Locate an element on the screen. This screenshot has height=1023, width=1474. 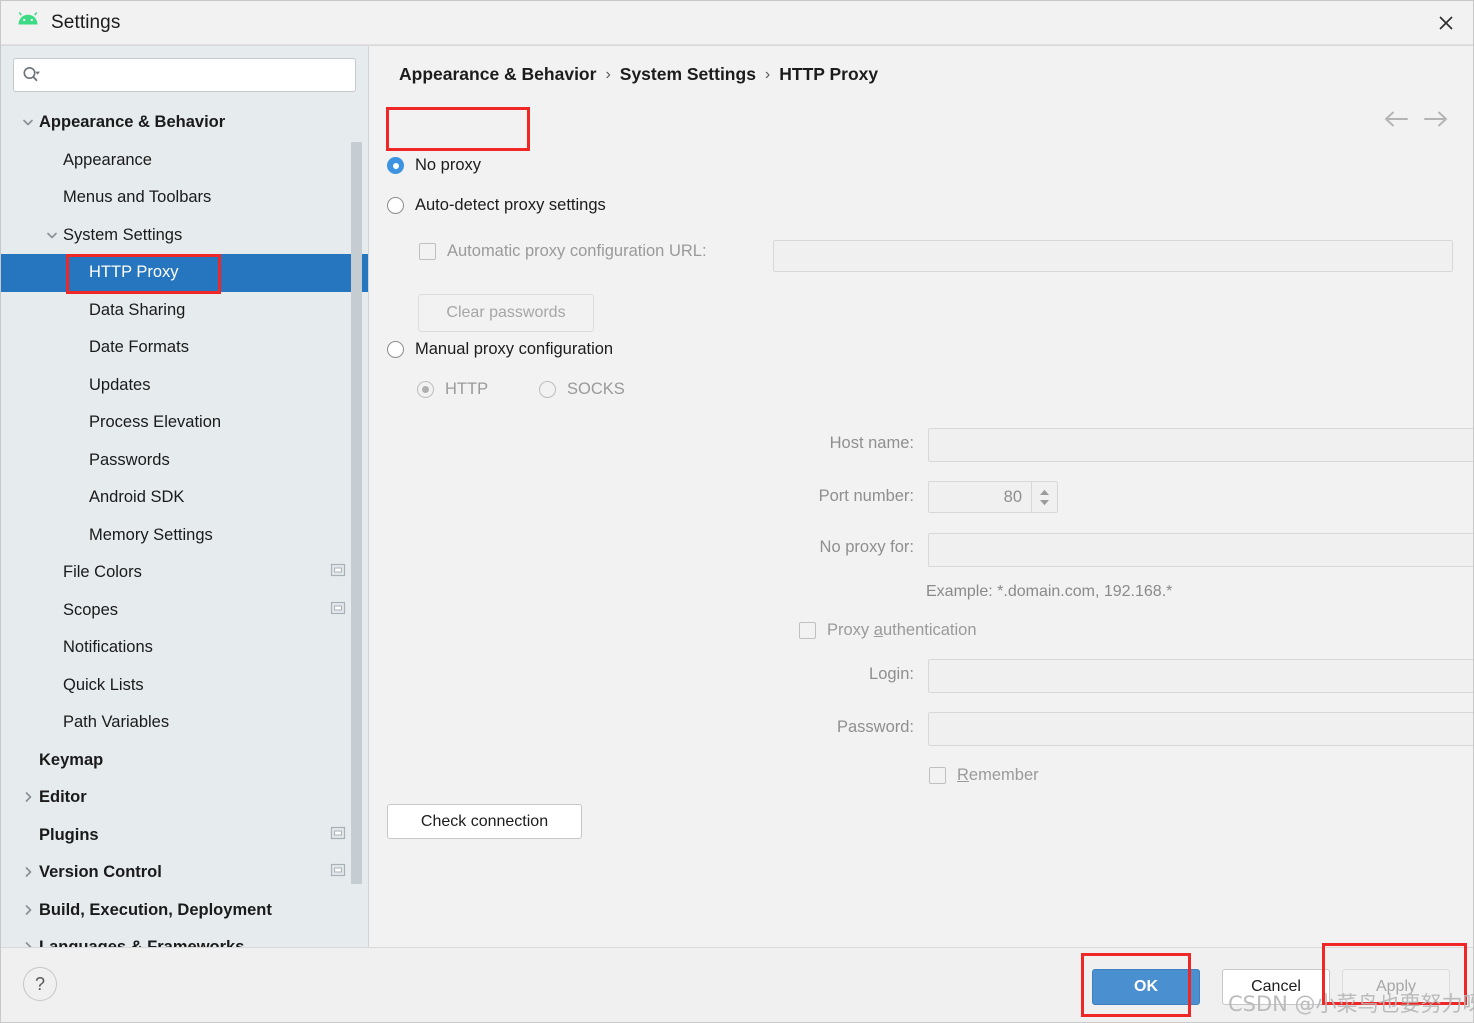
sidebar-item-appearance-behavior: Appearance & Behavior is located at coordinates (184, 123).